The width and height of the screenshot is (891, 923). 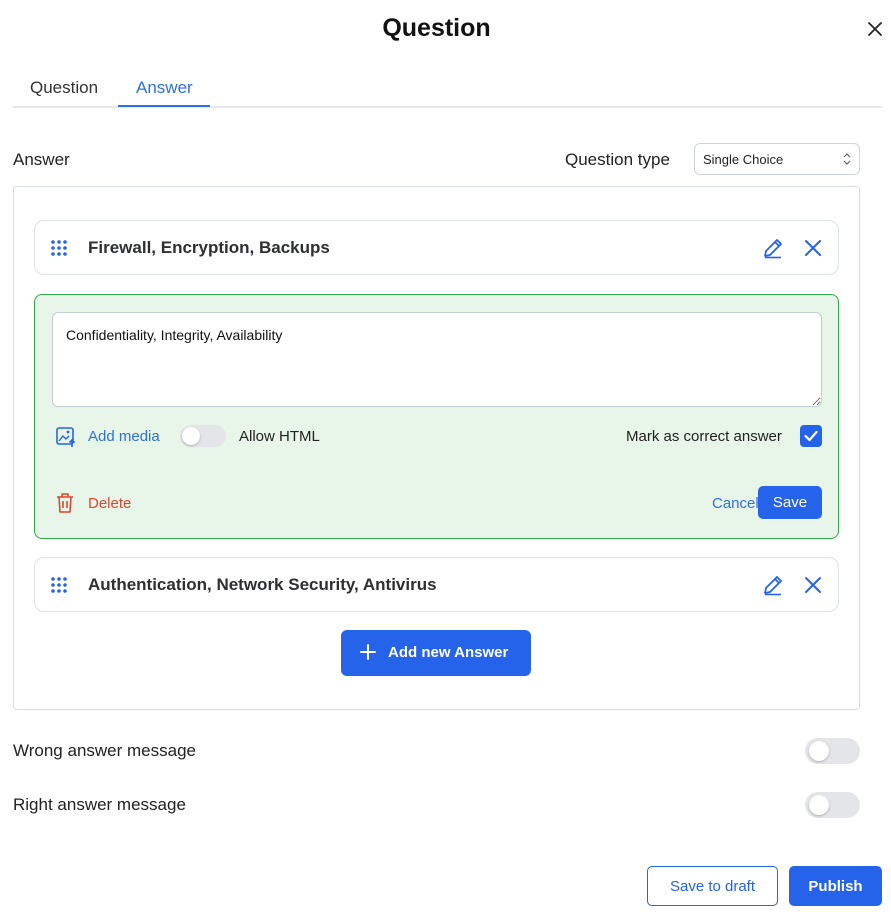 I want to click on checkmark-icon, so click(x=811, y=436).